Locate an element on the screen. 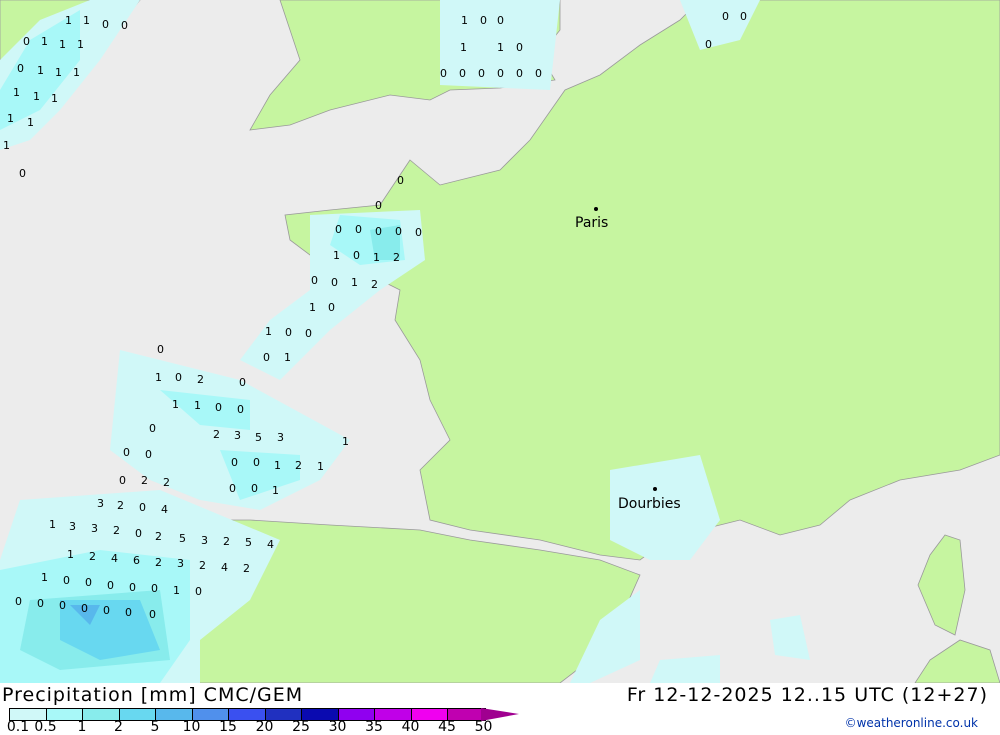 This screenshot has width=1000, height=735. precip-value-label: 6 is located at coordinates (136, 560).